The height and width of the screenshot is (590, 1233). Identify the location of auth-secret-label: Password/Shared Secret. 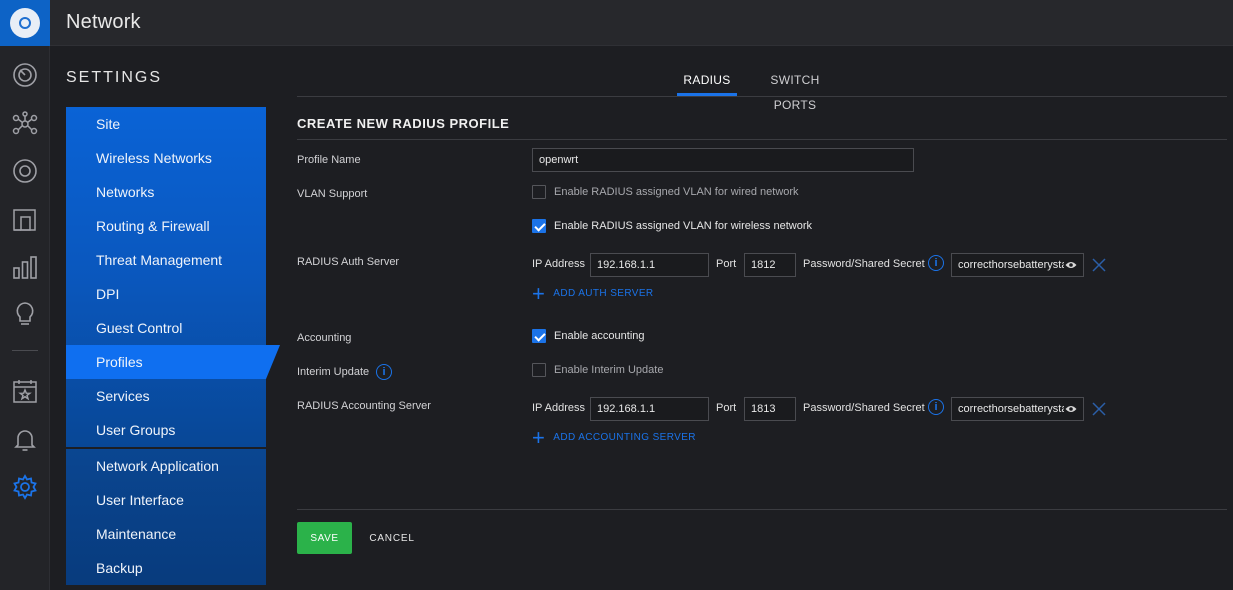
(864, 264).